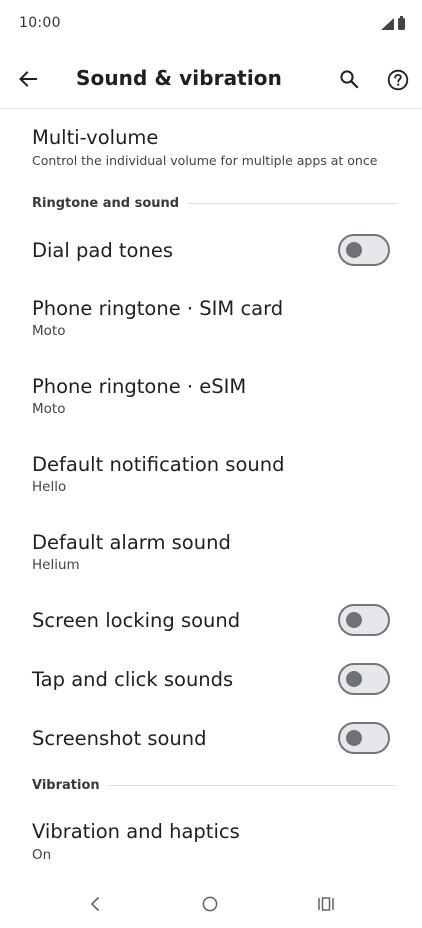 This screenshot has width=422, height=928. Describe the element at coordinates (136, 620) in the screenshot. I see `setting-title: Screen locking sound` at that location.